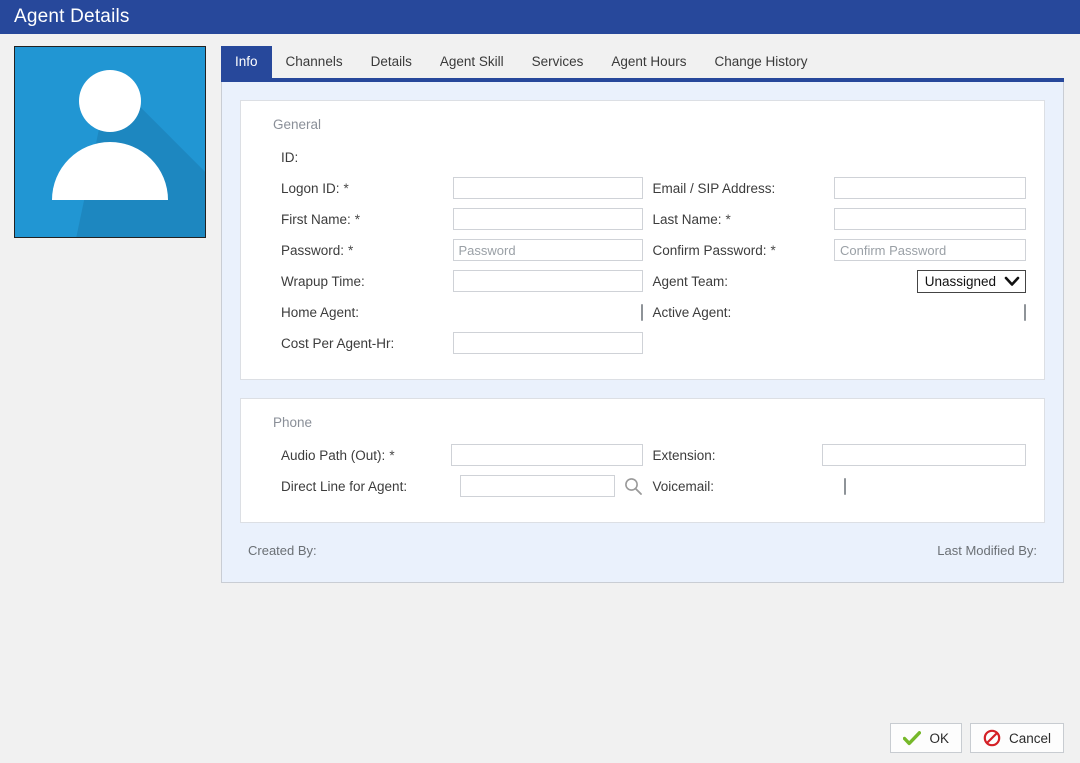 Image resolution: width=1080 pixels, height=763 pixels. I want to click on field-row-audio-path: Audio Path (Out): *, so click(462, 455).